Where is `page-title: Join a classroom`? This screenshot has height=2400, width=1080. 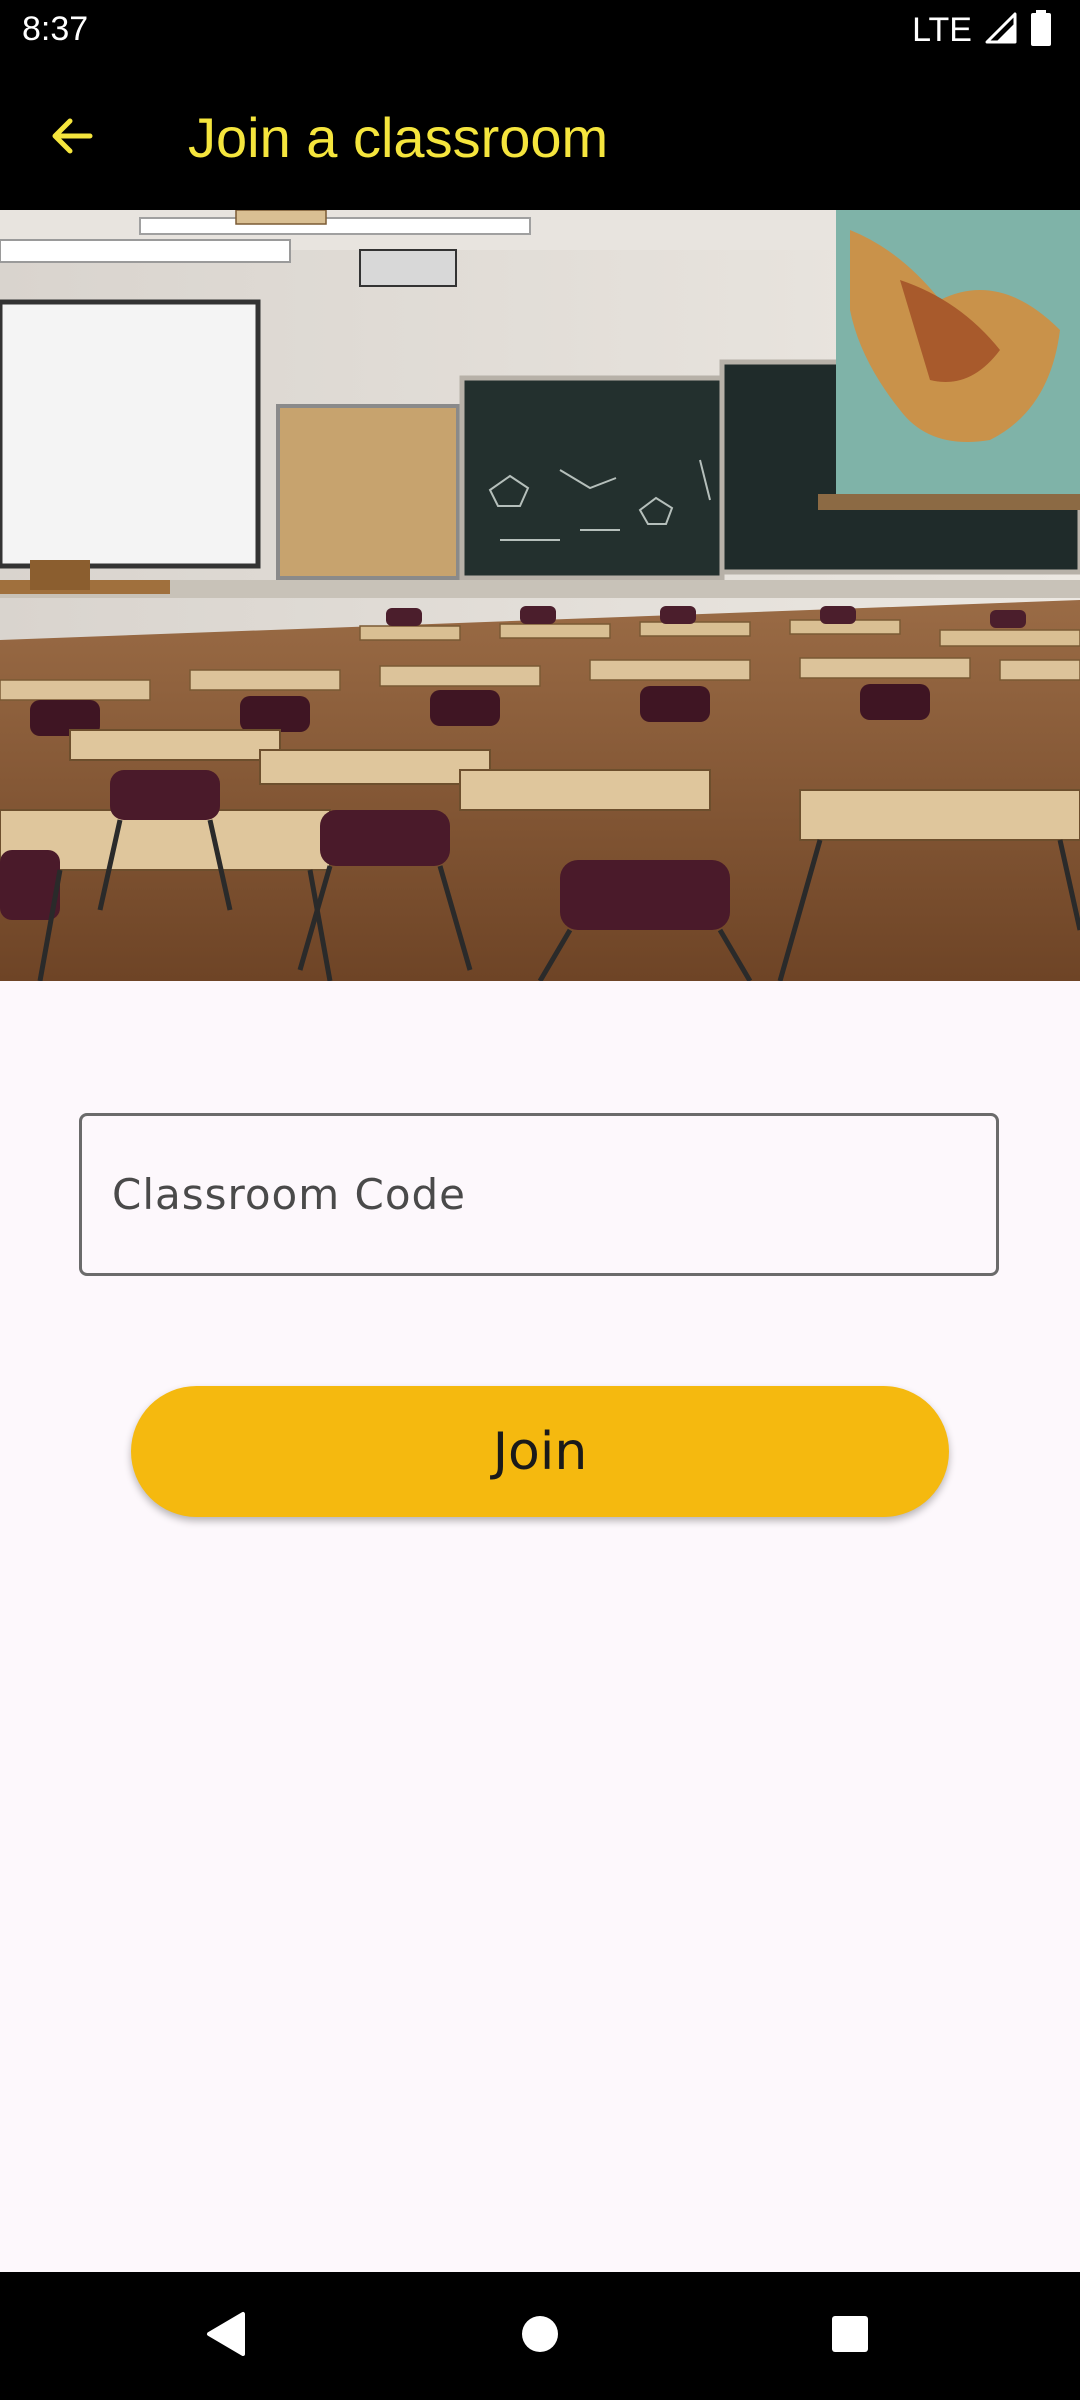
page-title: Join a classroom is located at coordinates (398, 137).